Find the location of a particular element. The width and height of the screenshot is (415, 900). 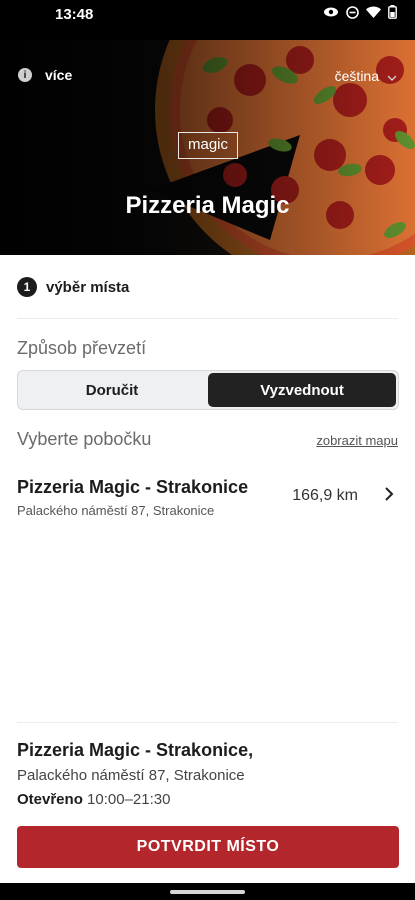

home-indicator is located at coordinates (207, 892).